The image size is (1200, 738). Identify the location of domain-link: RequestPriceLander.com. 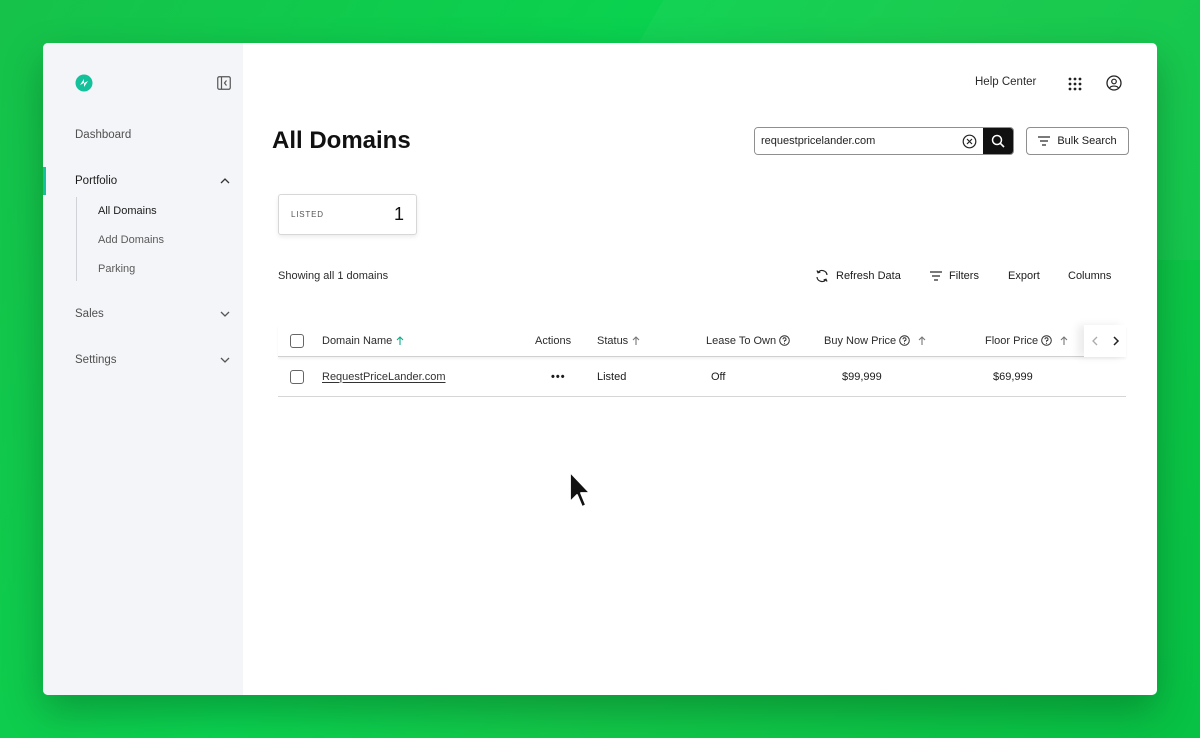
(384, 377).